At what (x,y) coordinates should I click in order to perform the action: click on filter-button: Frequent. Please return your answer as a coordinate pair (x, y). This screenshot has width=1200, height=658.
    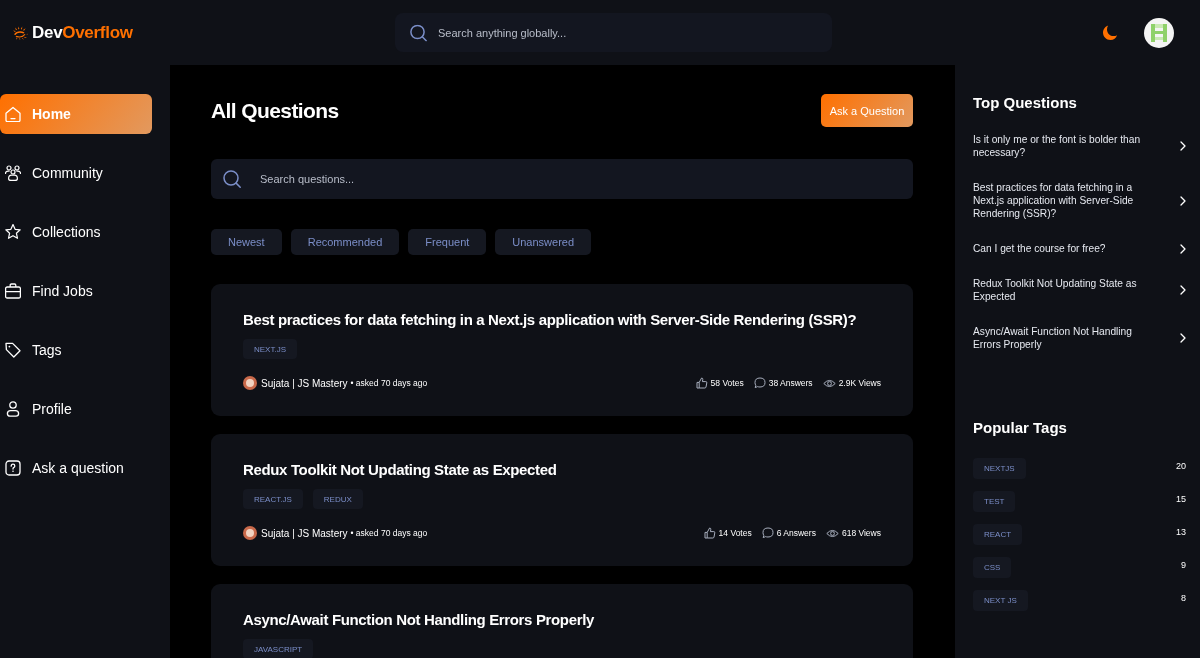
    Looking at the image, I should click on (447, 242).